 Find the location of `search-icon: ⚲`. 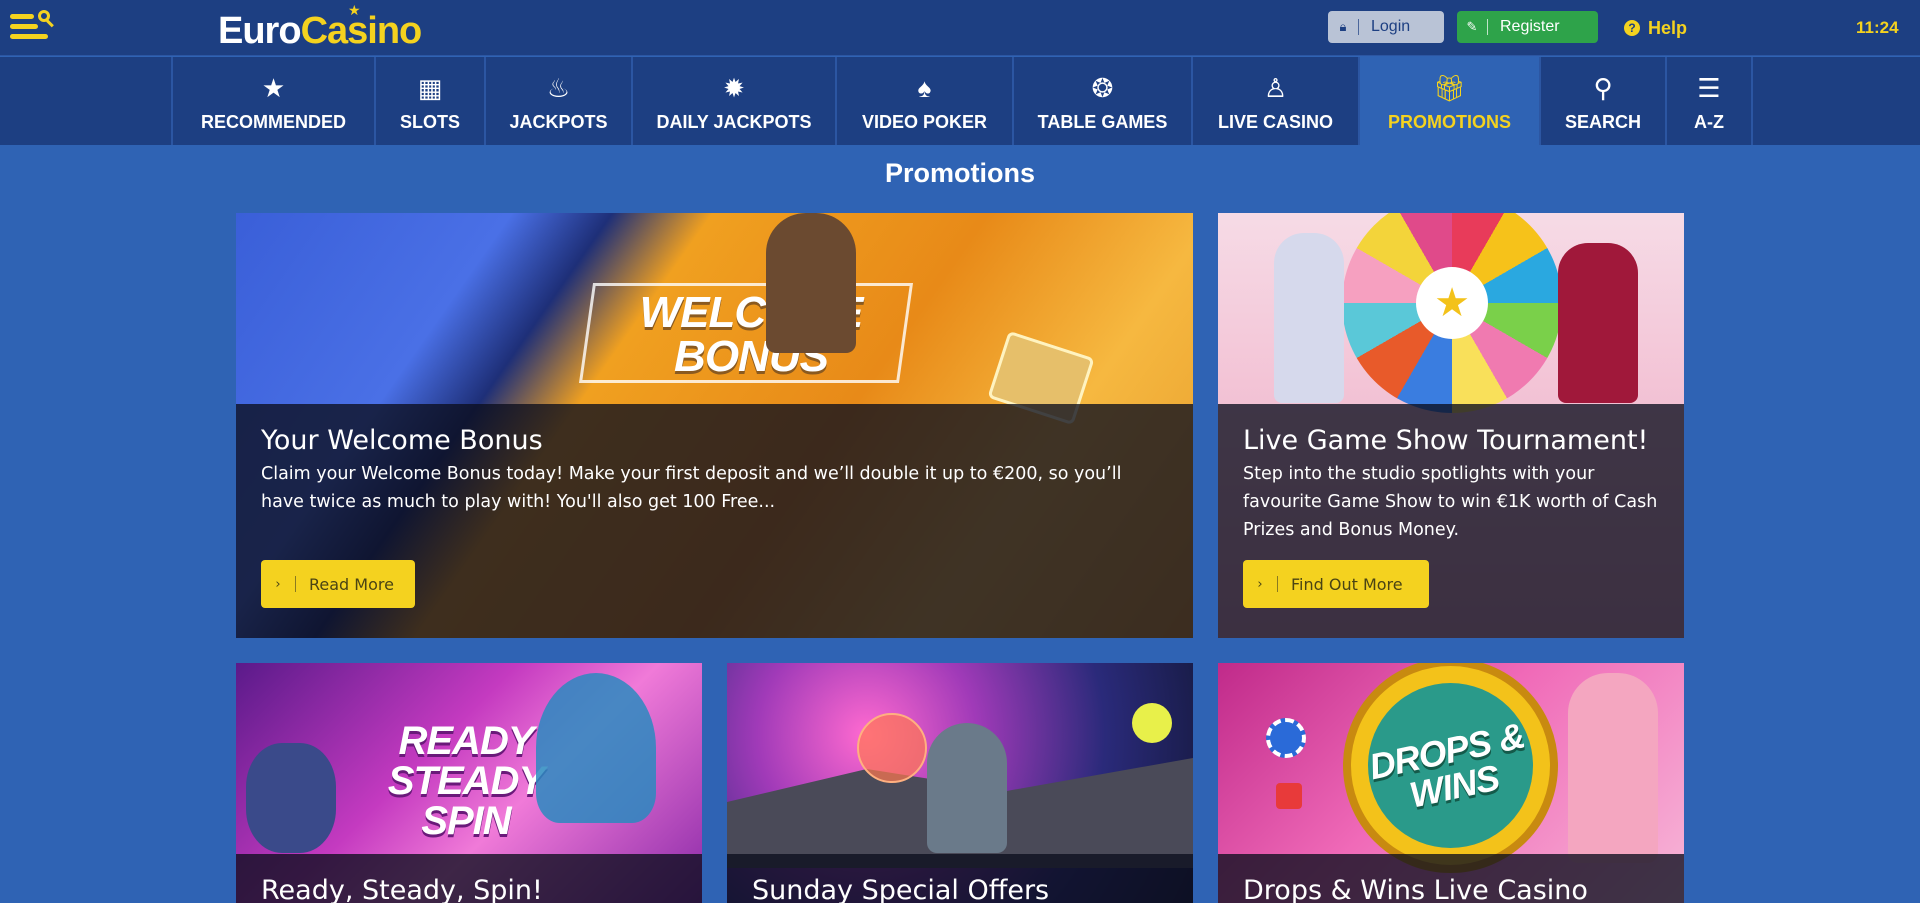

search-icon: ⚲ is located at coordinates (1603, 87).